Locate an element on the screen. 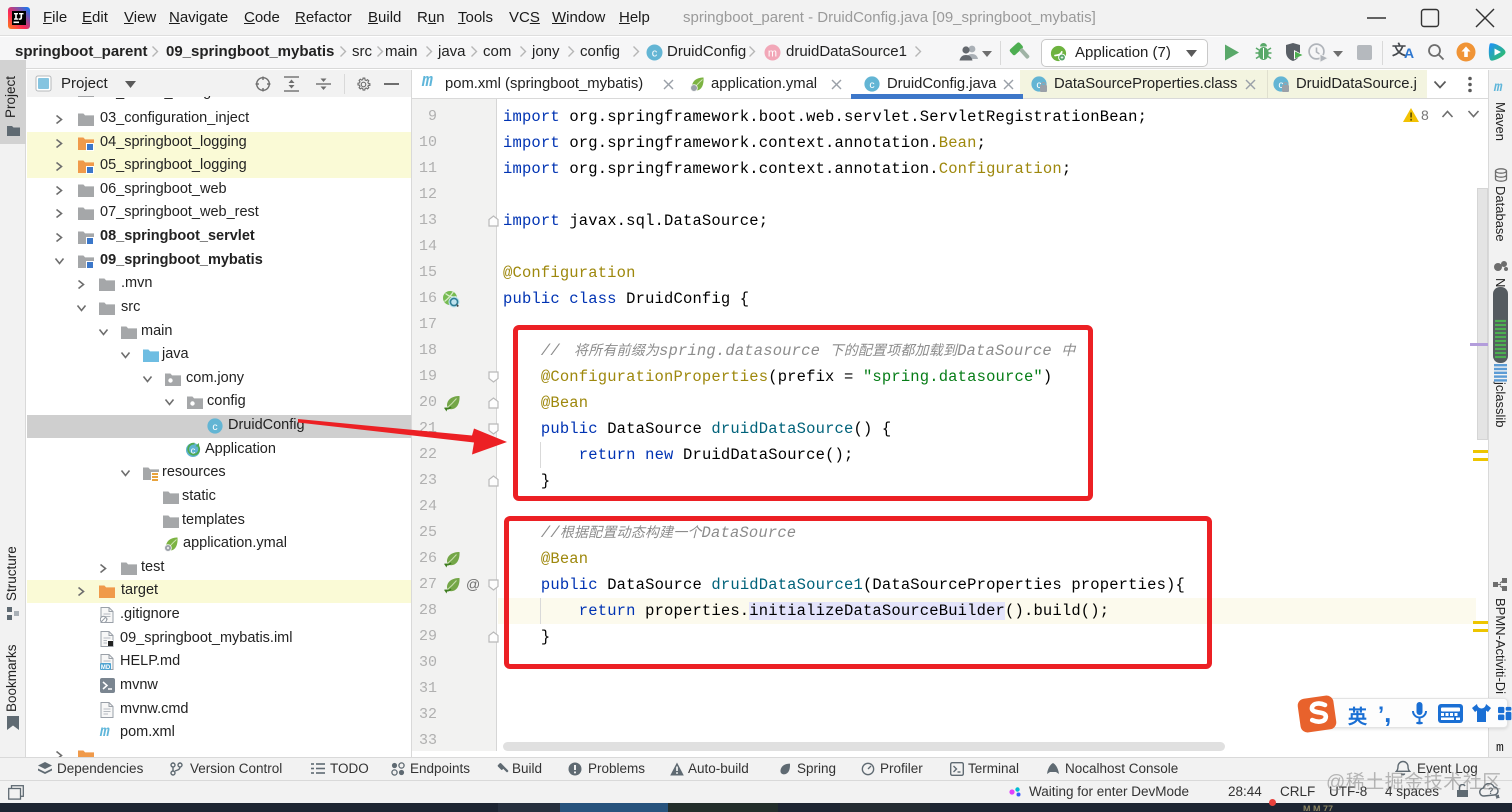  svg-text: MD is located at coordinates (106, 667).